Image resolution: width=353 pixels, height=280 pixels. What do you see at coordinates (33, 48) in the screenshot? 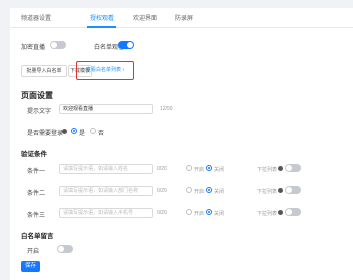
I see `password-label: 加密直播` at bounding box center [33, 48].